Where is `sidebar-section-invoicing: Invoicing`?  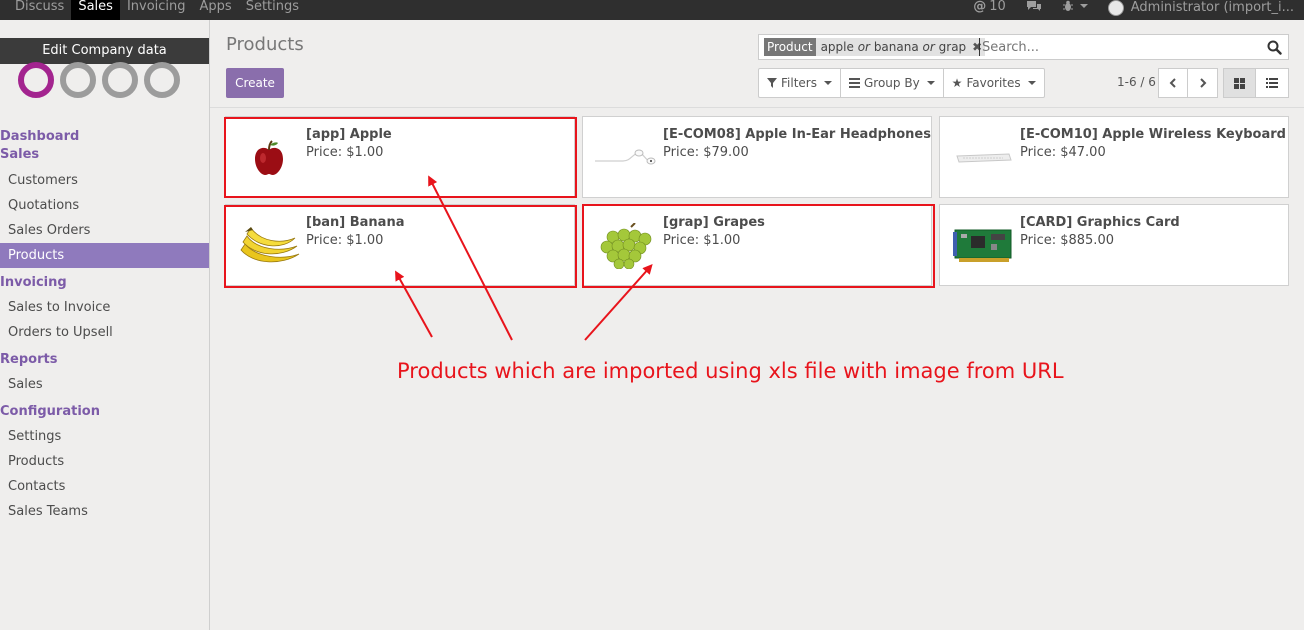 sidebar-section-invoicing: Invoicing is located at coordinates (33, 282).